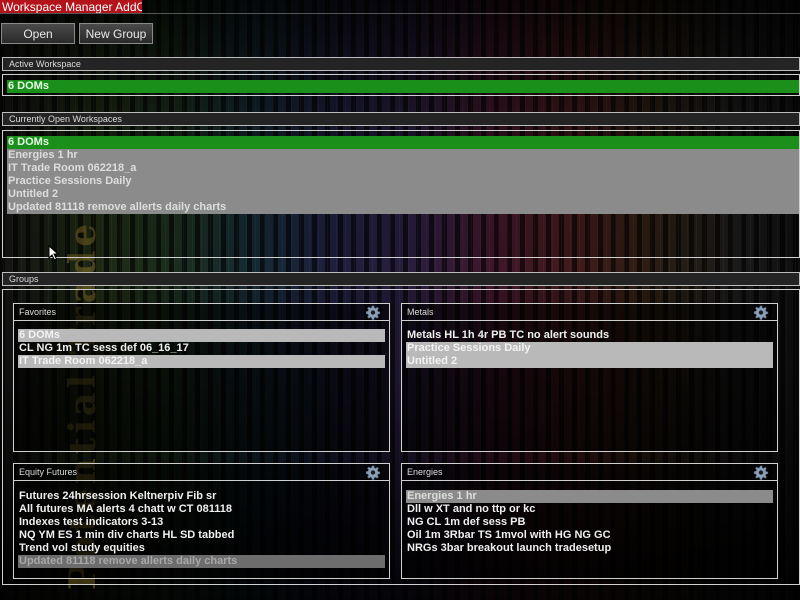 The image size is (800, 600). I want to click on list-item: Metals HL 1h 4r PB TC no alert sounds, so click(589, 335).